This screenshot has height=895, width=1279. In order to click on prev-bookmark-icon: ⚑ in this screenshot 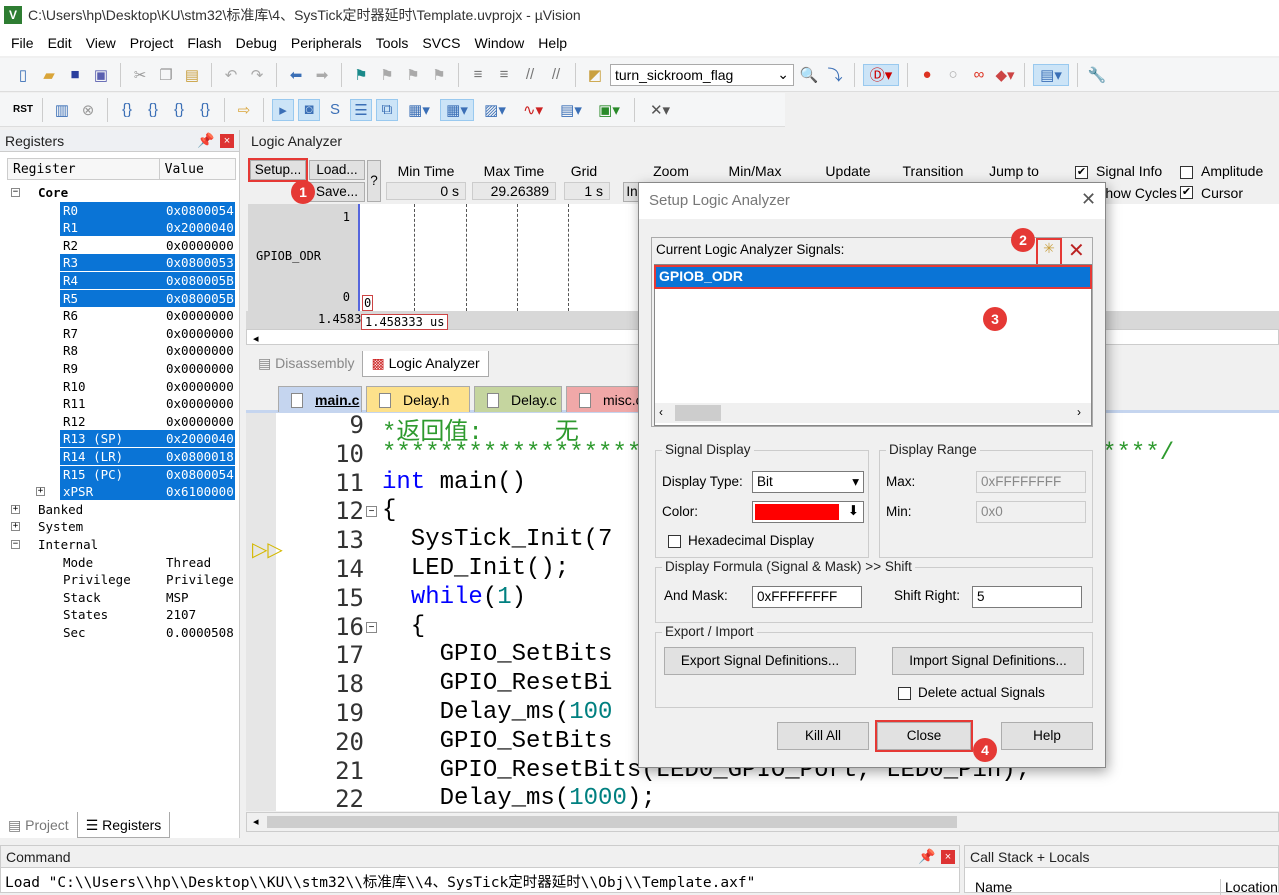, I will do `click(387, 75)`.